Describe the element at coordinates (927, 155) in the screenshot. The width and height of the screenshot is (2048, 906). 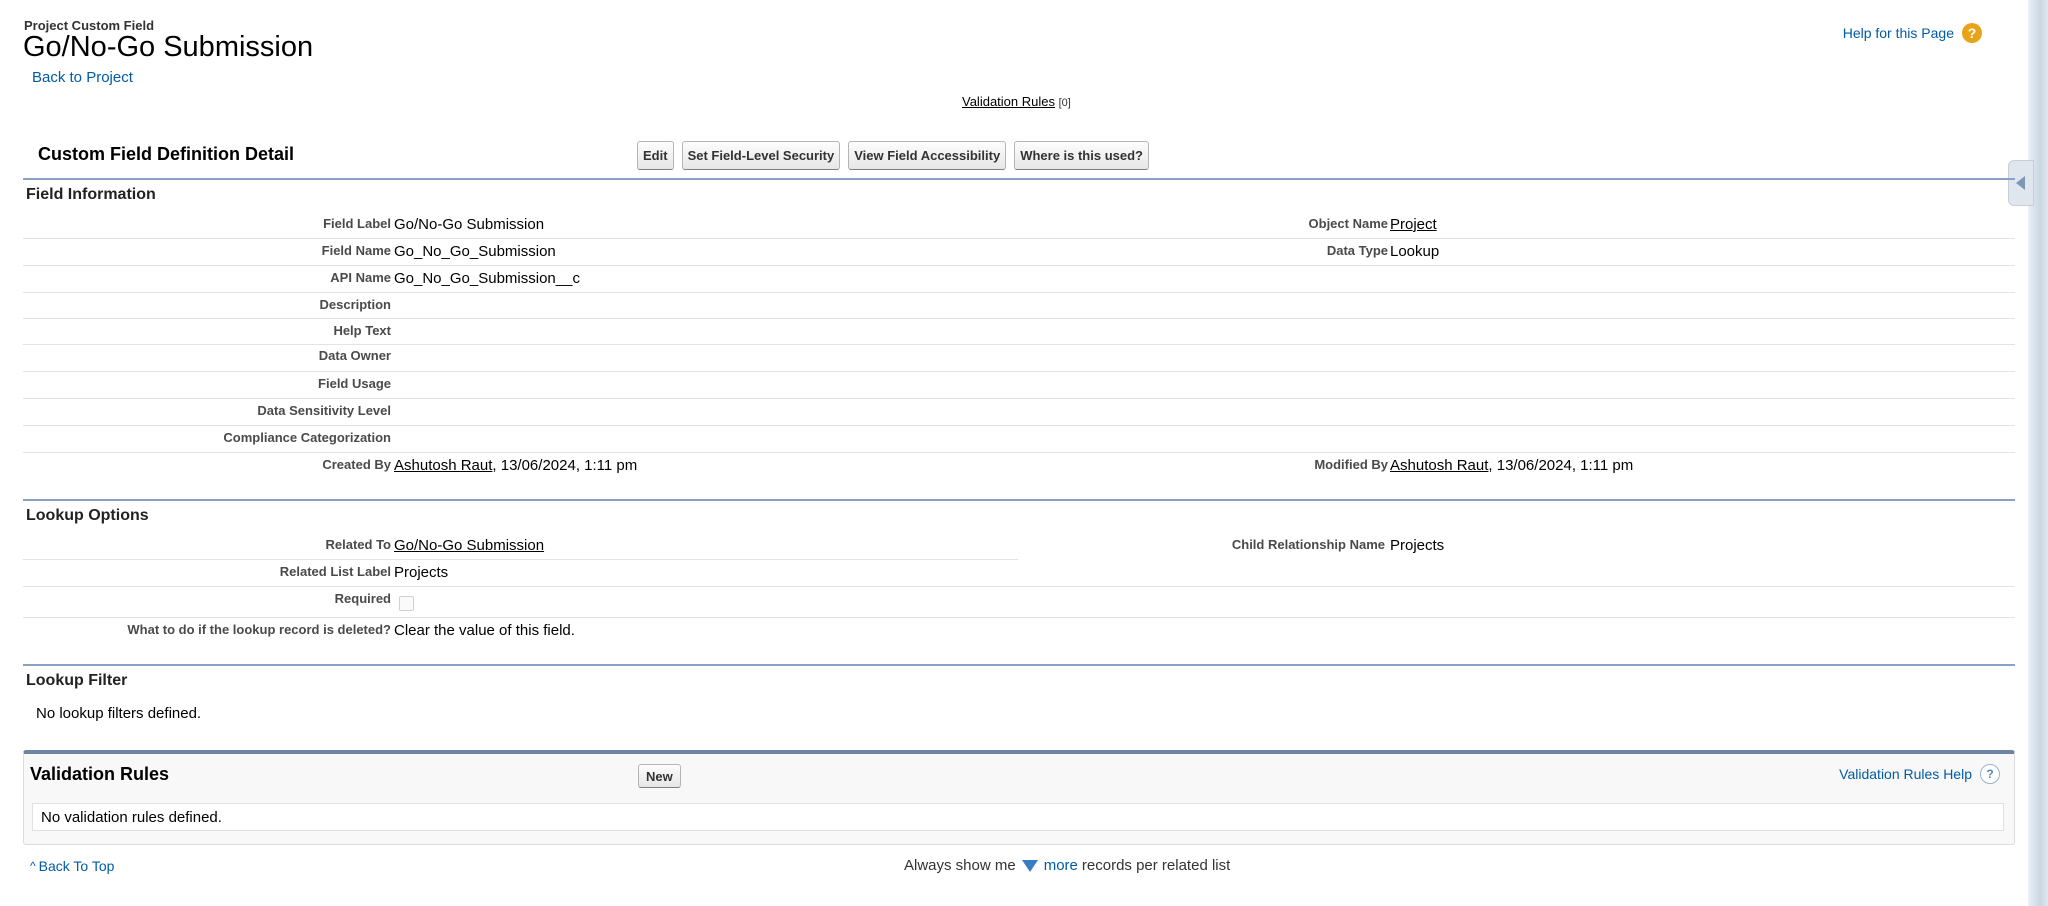
I see `view-field-accessibility-button: View Field Accessibility` at that location.